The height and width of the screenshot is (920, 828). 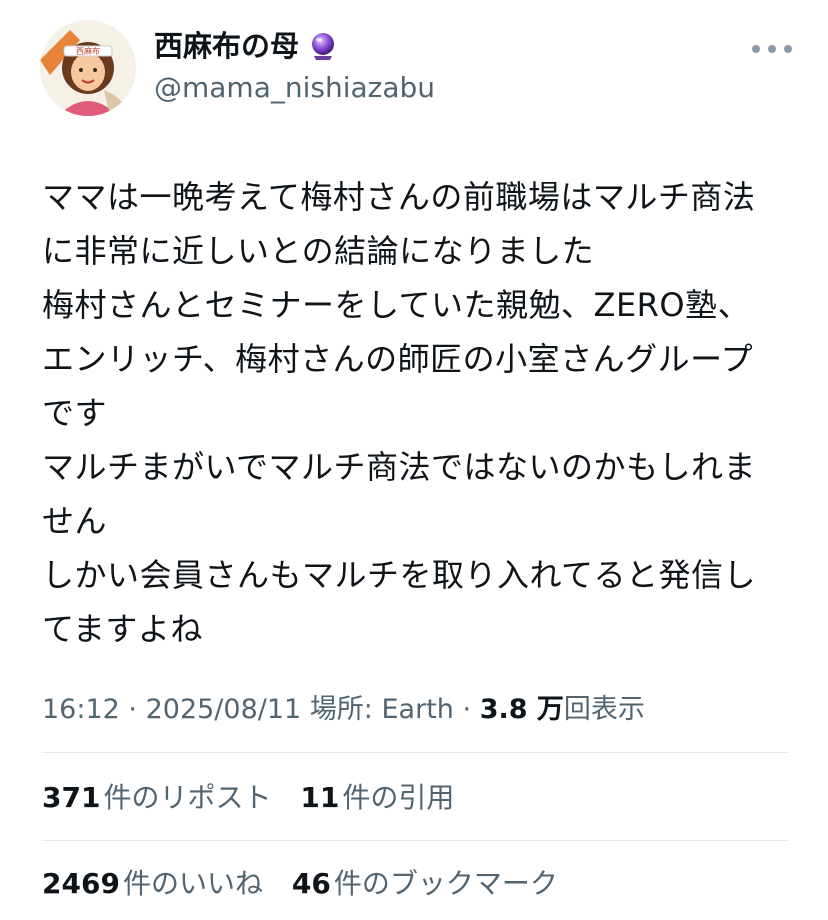 I want to click on crystal-ball-icon, so click(x=323, y=46).